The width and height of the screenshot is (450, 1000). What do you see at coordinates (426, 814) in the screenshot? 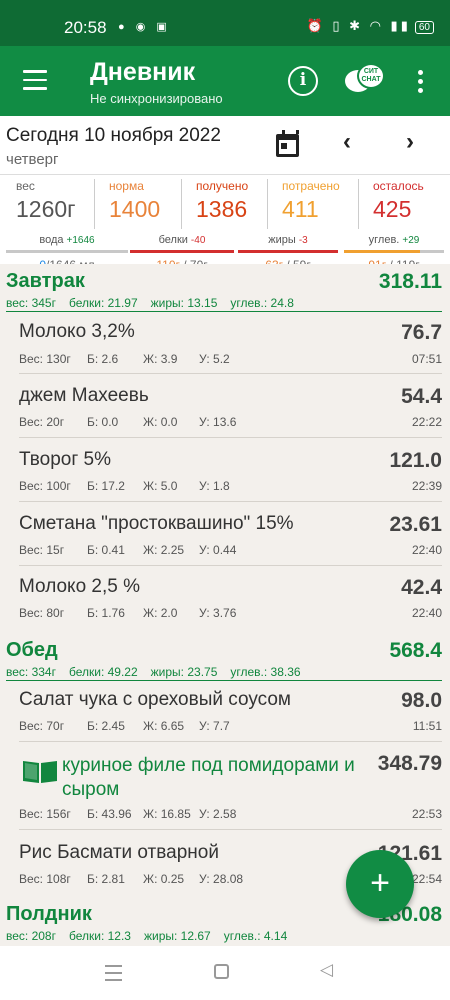
I see `food-time: 22:53` at bounding box center [426, 814].